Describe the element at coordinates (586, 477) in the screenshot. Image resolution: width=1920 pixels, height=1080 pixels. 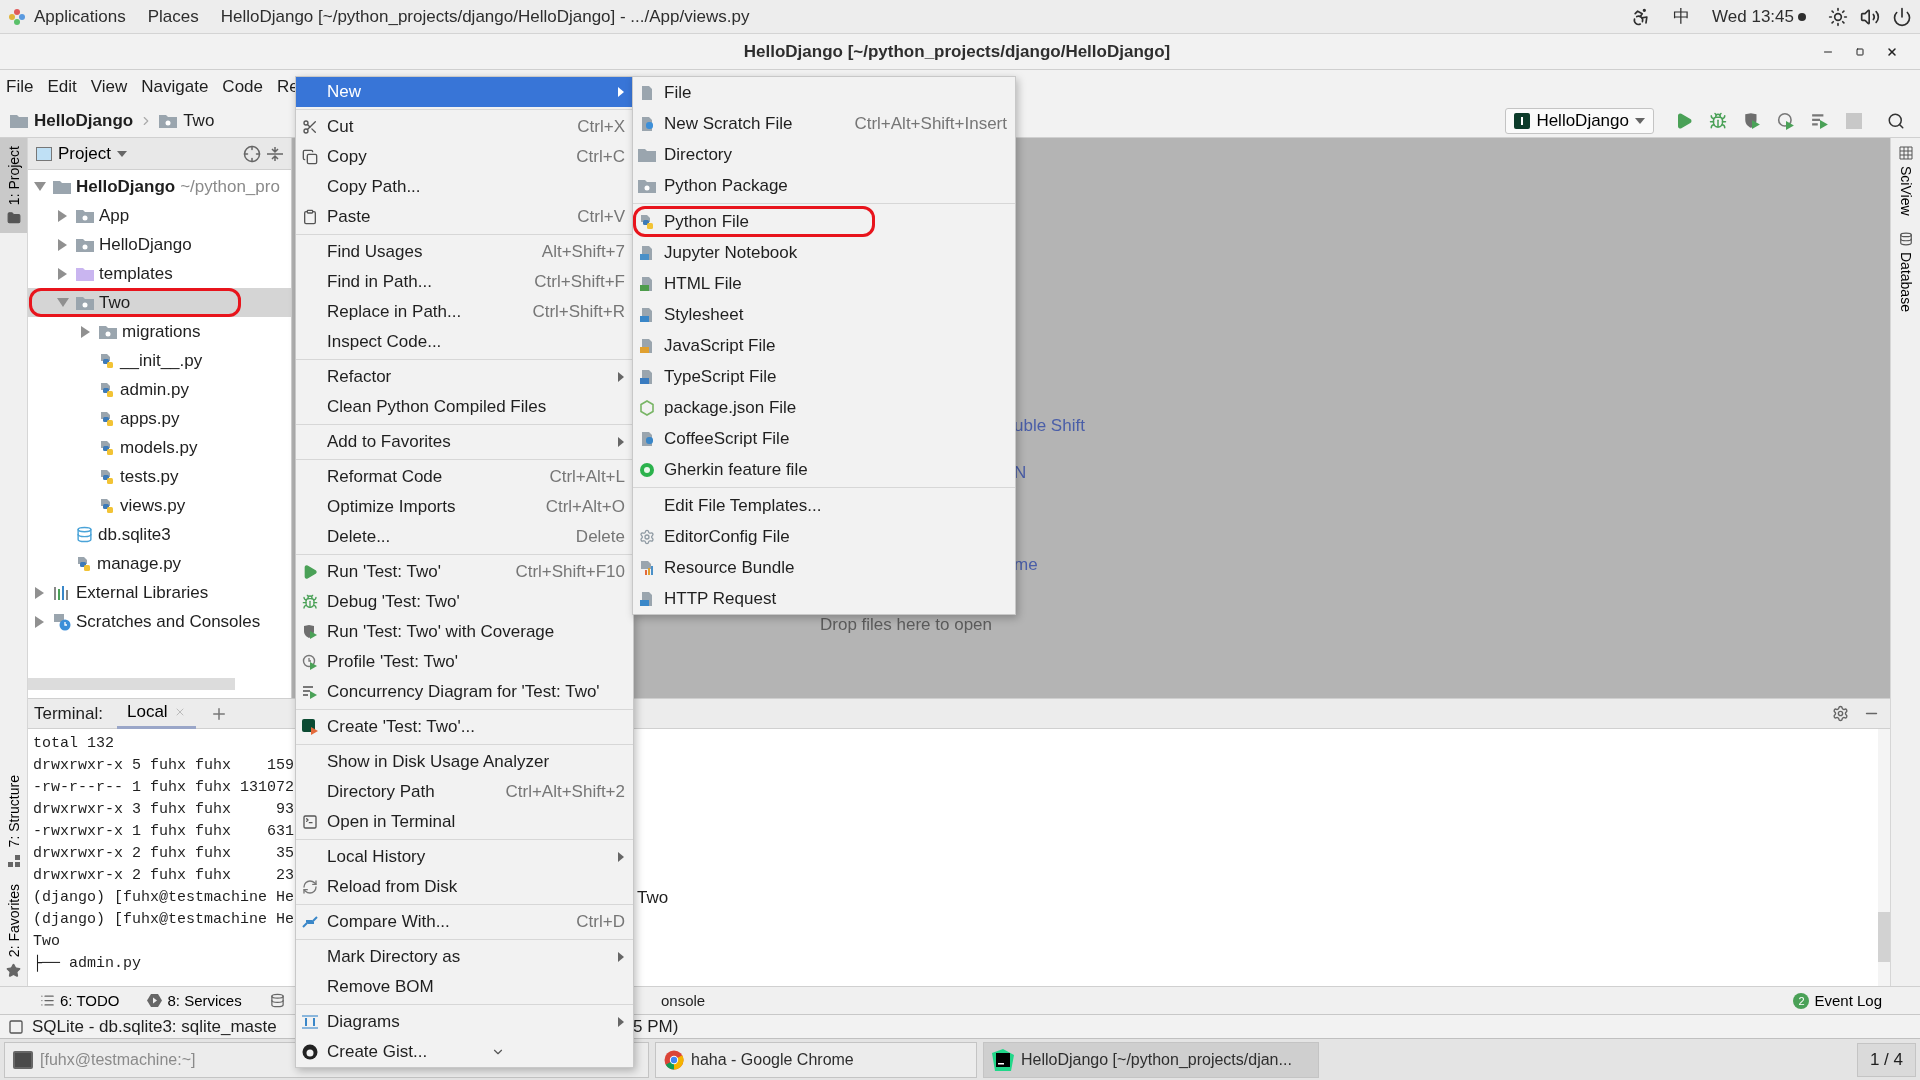
I see `shortcut-text: Ctrl+Alt+L` at that location.